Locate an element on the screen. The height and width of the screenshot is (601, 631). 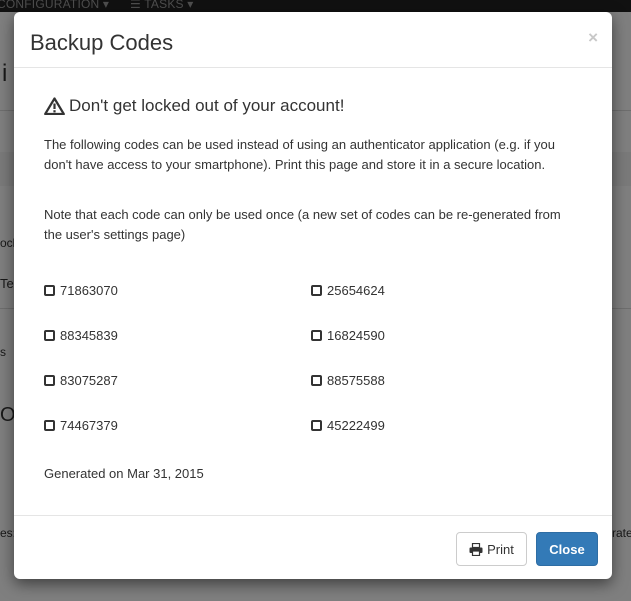
backup-code: 16824590 is located at coordinates (356, 335).